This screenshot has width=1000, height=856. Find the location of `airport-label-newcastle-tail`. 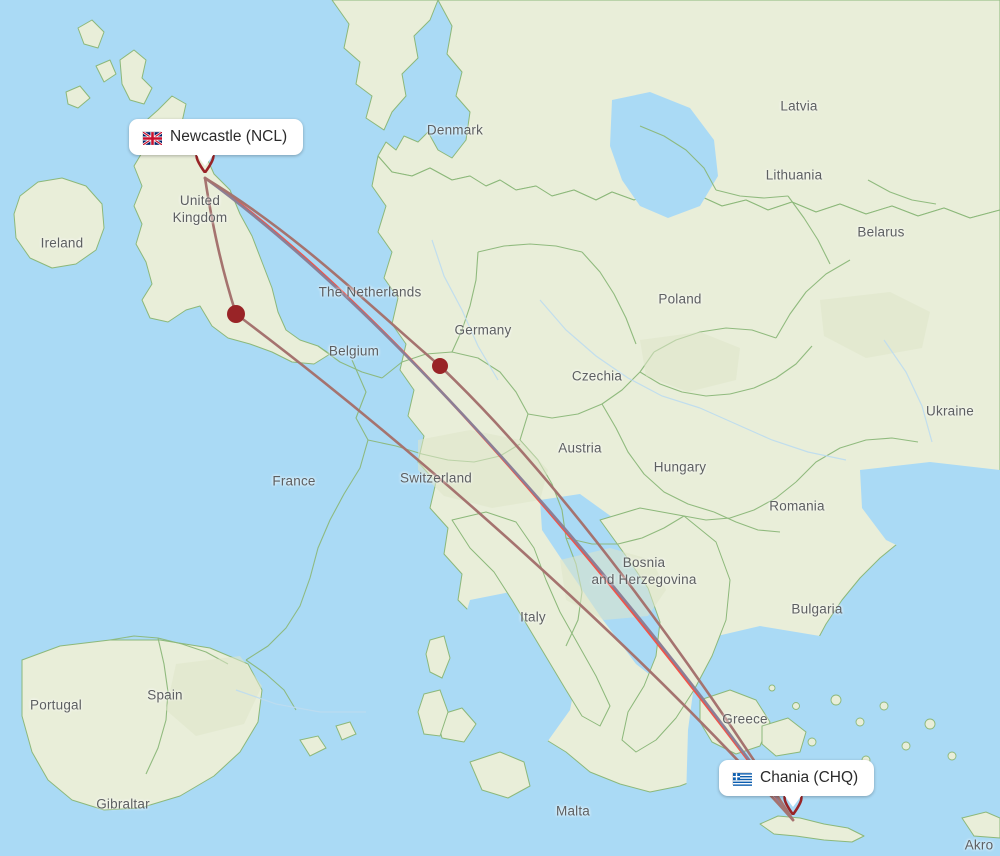

airport-label-newcastle-tail is located at coordinates (205, 160).